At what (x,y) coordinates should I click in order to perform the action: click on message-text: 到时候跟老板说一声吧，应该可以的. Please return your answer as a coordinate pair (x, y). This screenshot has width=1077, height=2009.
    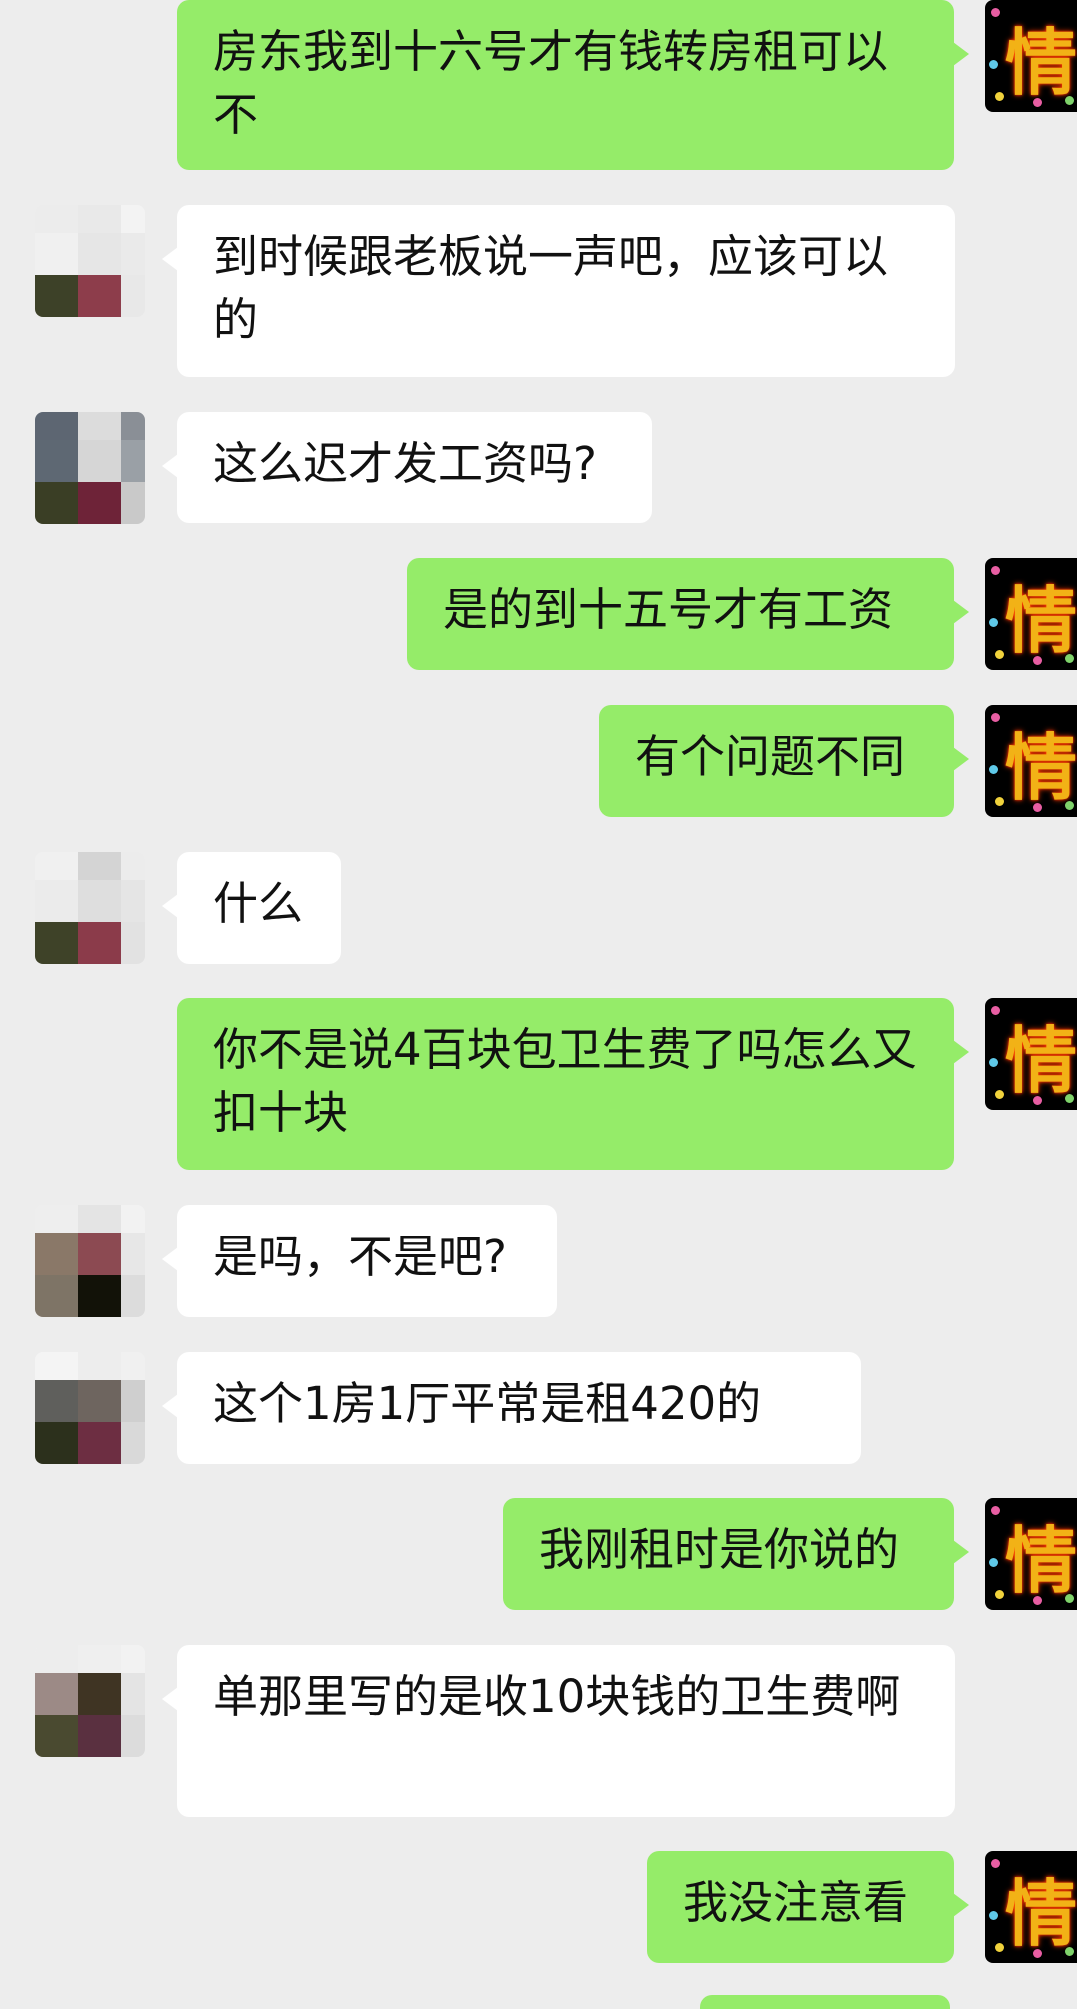
    Looking at the image, I should click on (551, 288).